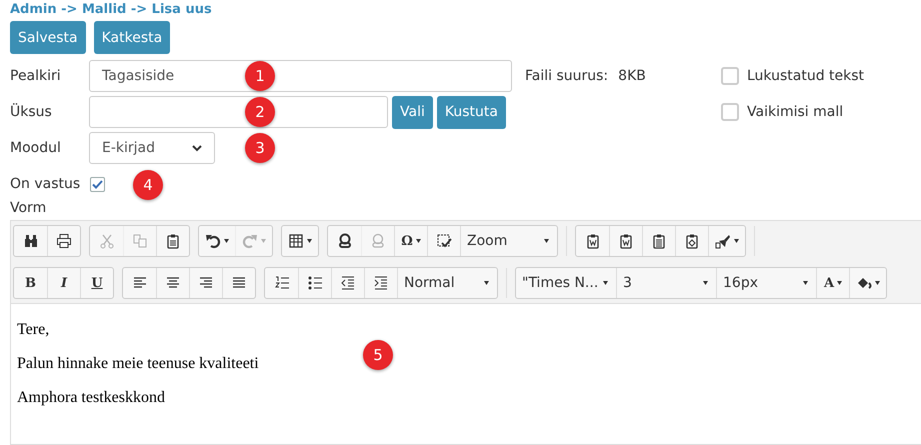  Describe the element at coordinates (805, 76) in the screenshot. I see `checkbox-label: Lukustatud tekst` at that location.